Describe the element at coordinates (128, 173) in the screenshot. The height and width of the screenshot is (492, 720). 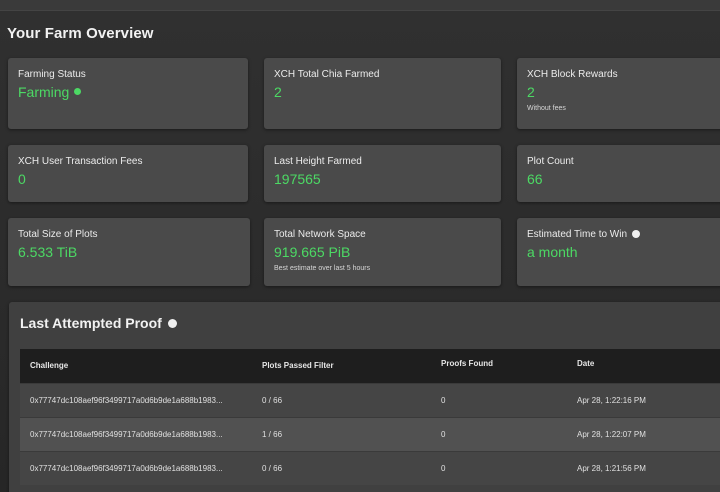
I see `card-user-transaction-fees: XCH User Transaction Fees 0` at that location.